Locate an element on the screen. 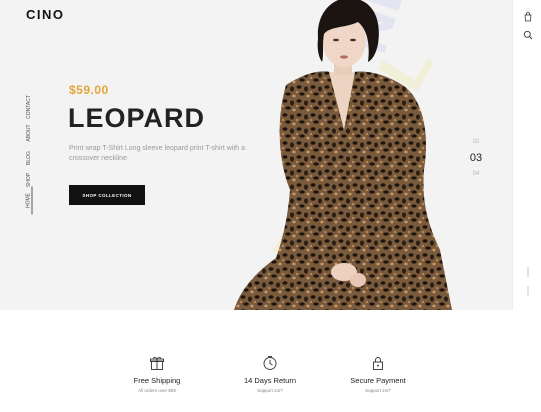 The height and width of the screenshot is (412, 541). cart-icon is located at coordinates (528, 17).